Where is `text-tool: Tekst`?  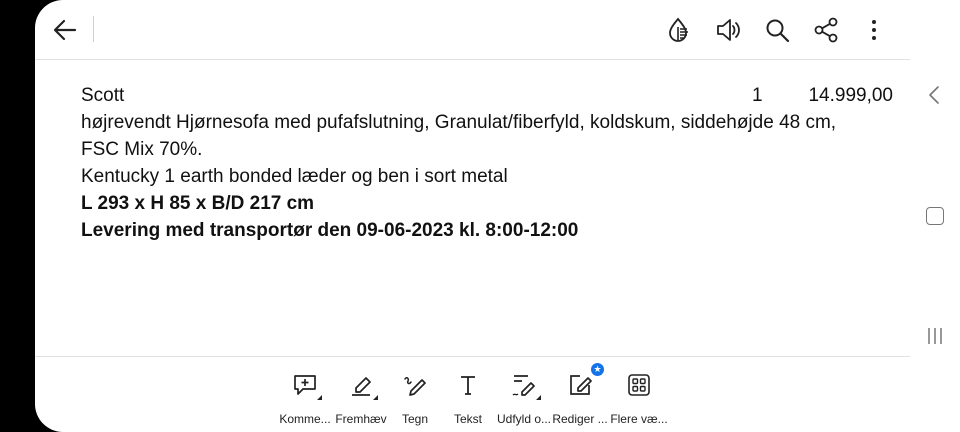
text-tool: Tekst is located at coordinates (468, 398).